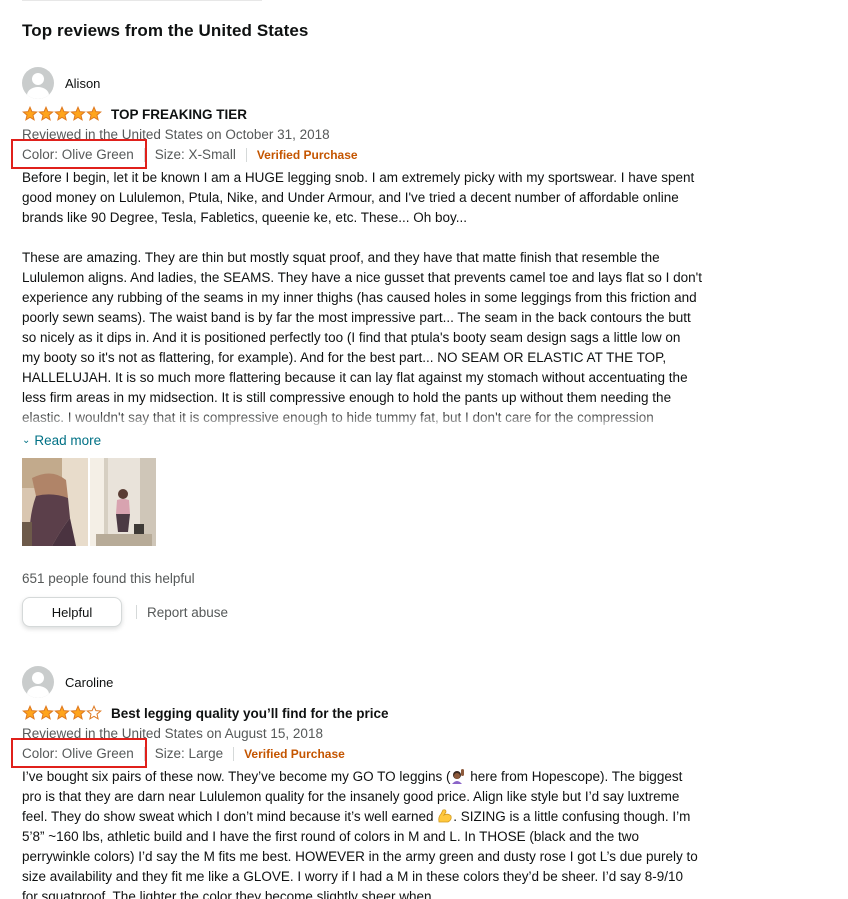  Describe the element at coordinates (142, 0) in the screenshot. I see `top-divider` at that location.